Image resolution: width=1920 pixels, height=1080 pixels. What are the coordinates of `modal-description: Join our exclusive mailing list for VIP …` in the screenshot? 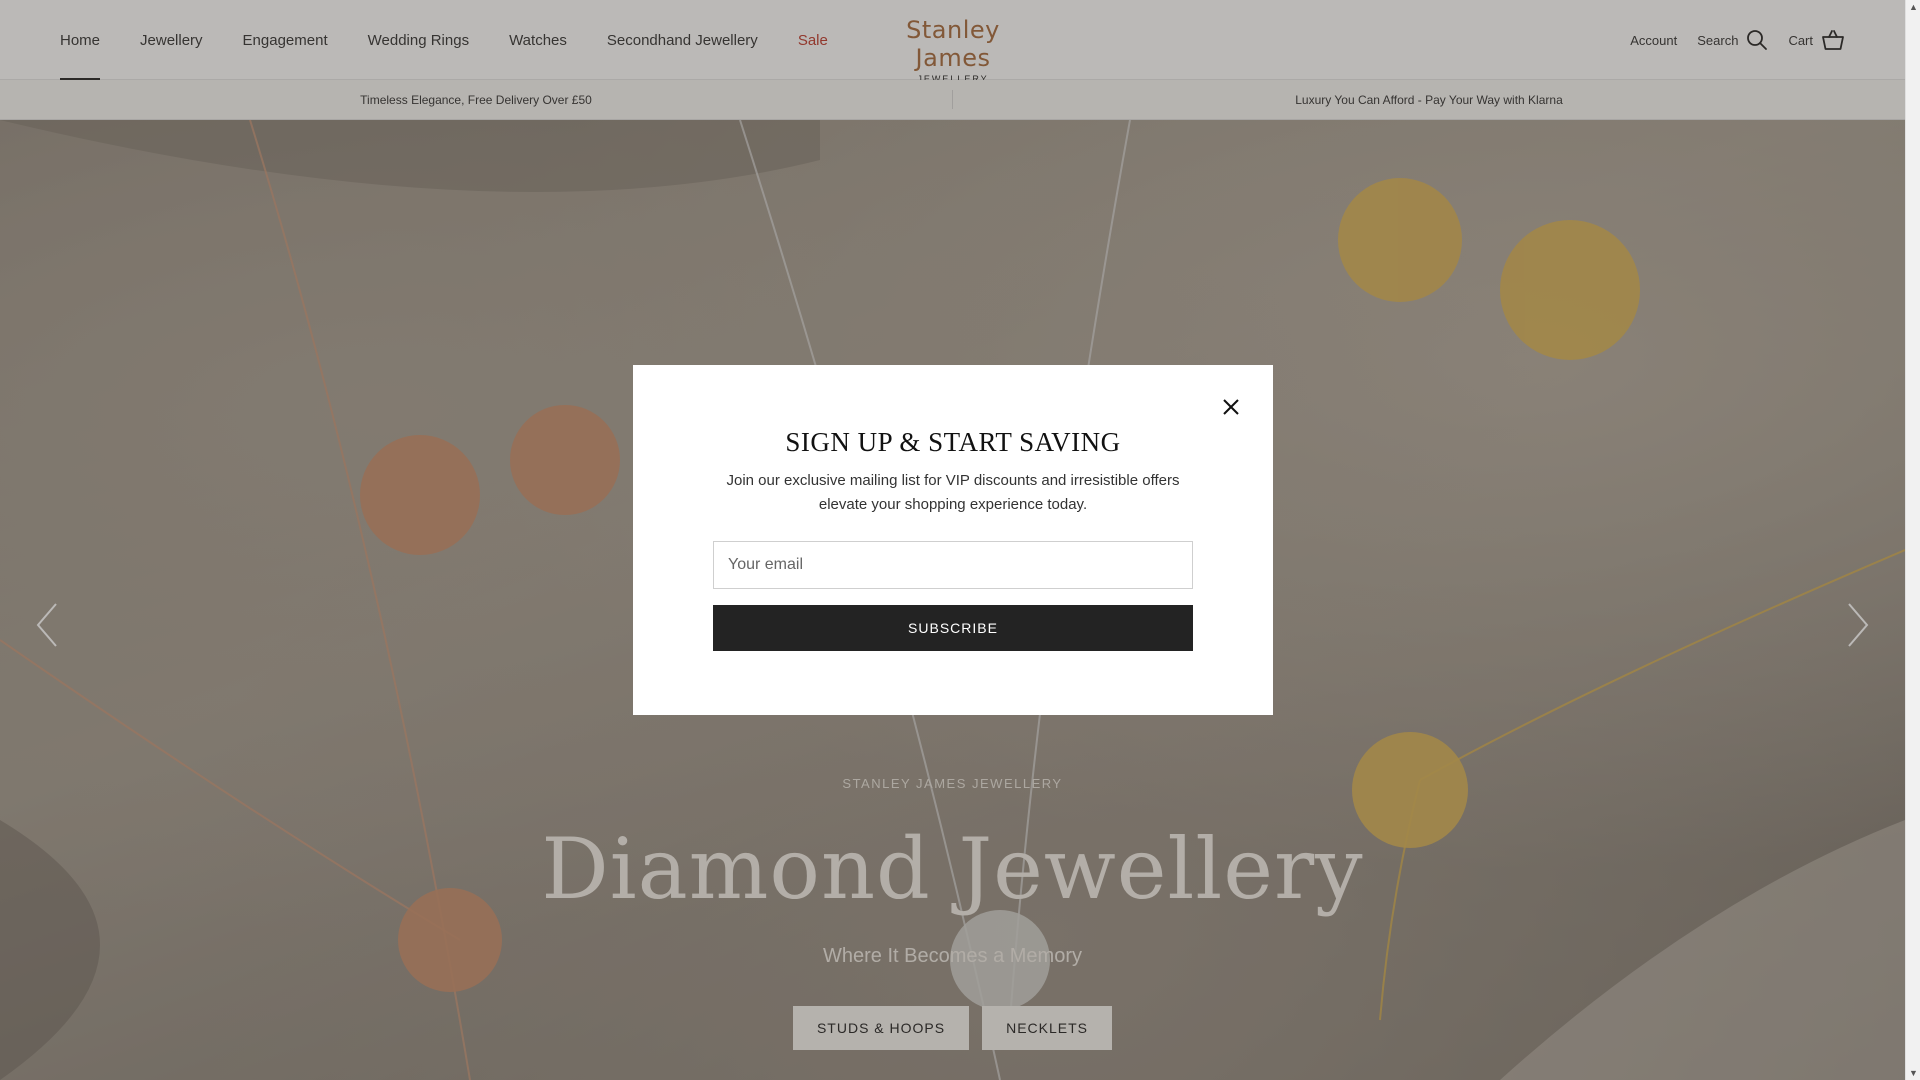 It's located at (953, 492).